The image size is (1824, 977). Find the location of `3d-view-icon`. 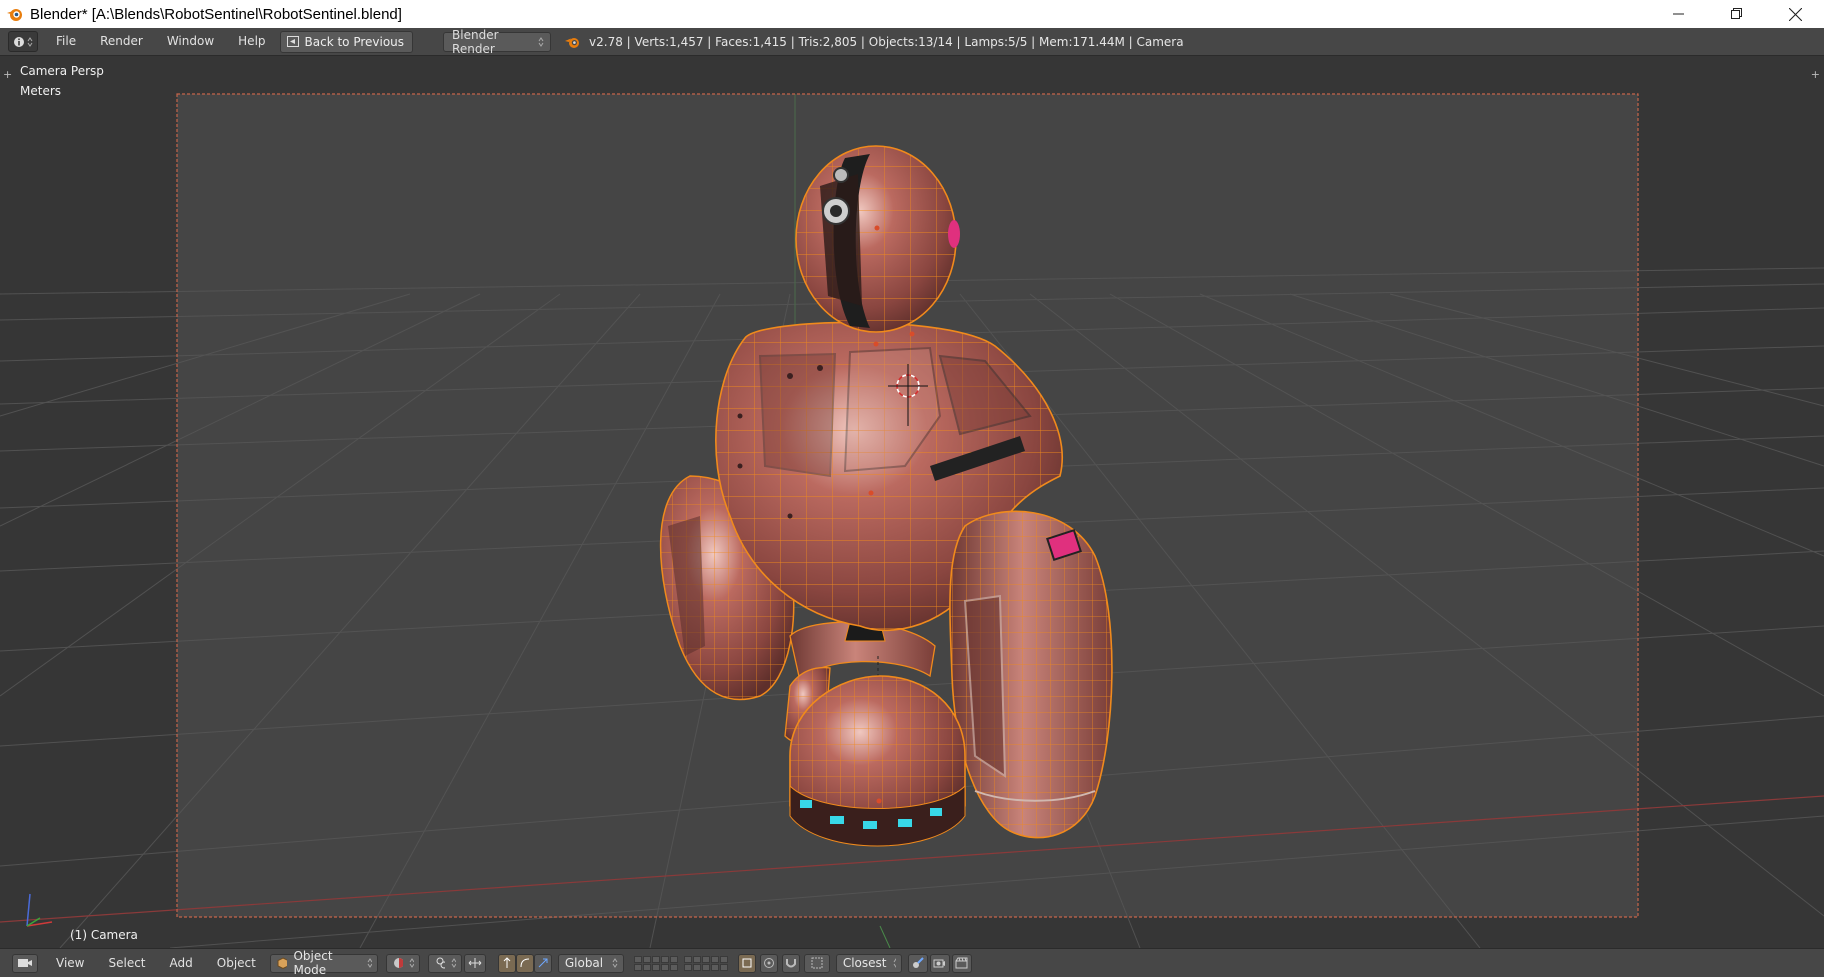

3d-view-icon is located at coordinates (25, 963).